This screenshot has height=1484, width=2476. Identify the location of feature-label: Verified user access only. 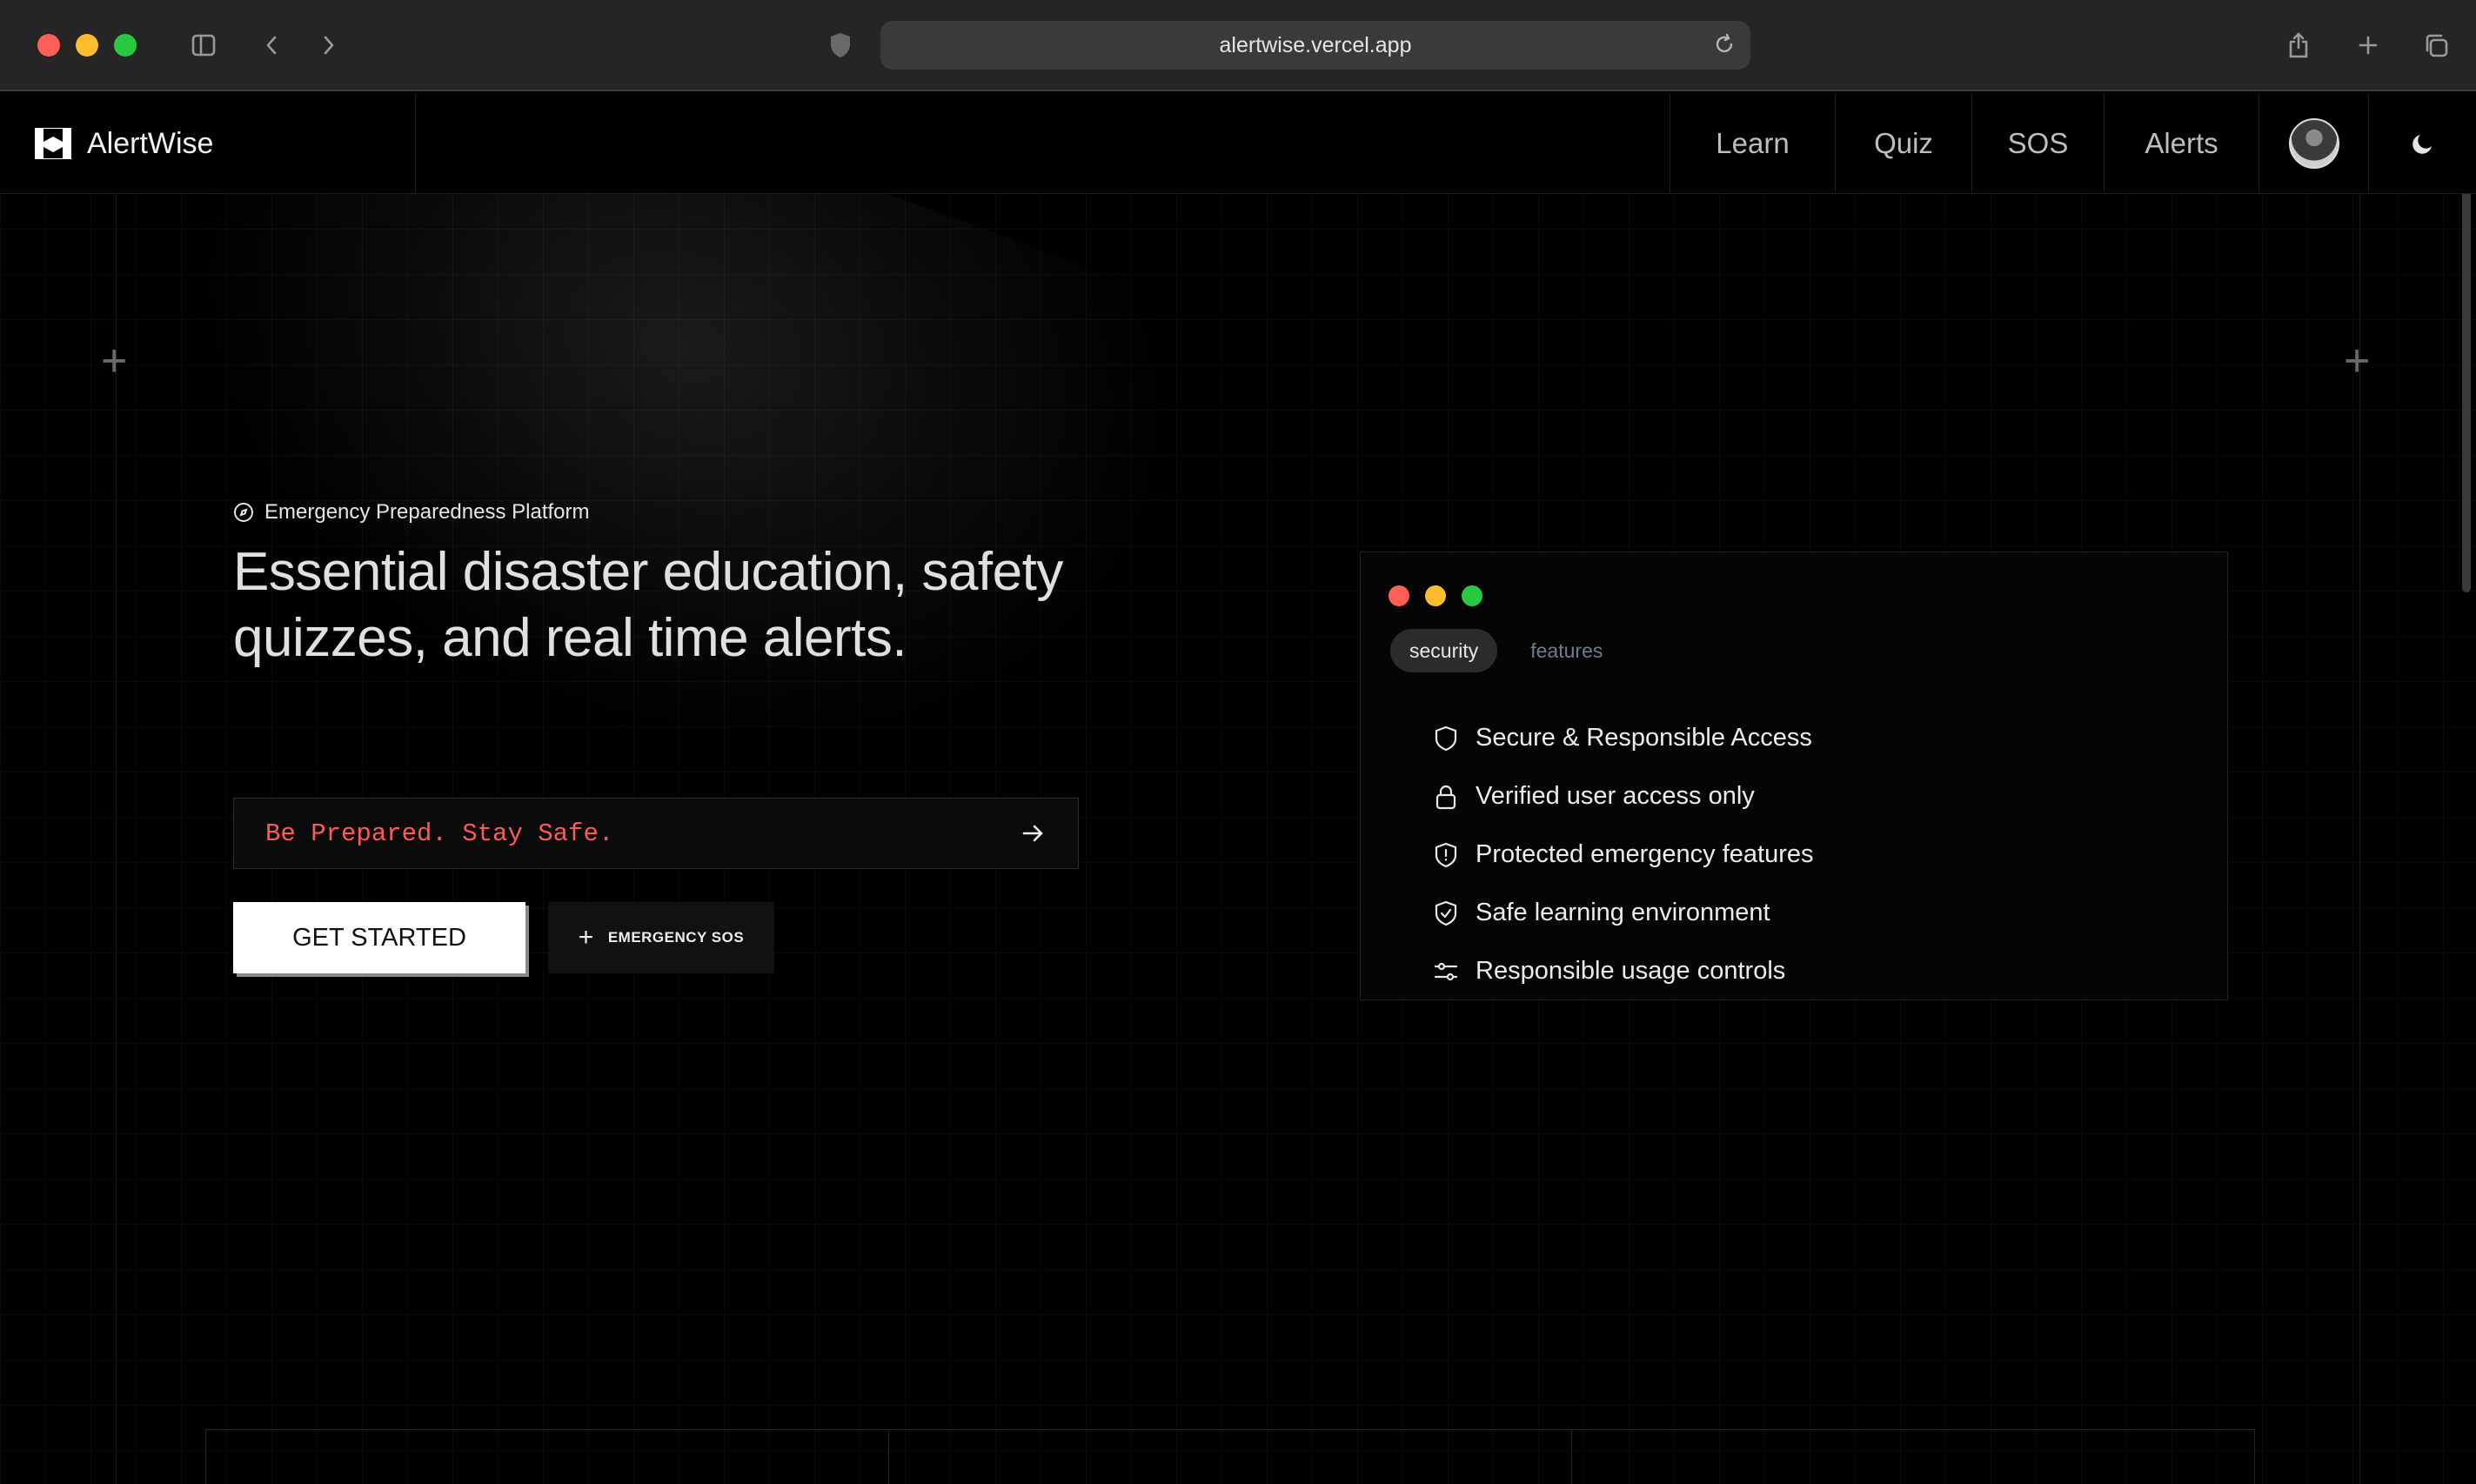
(1615, 796).